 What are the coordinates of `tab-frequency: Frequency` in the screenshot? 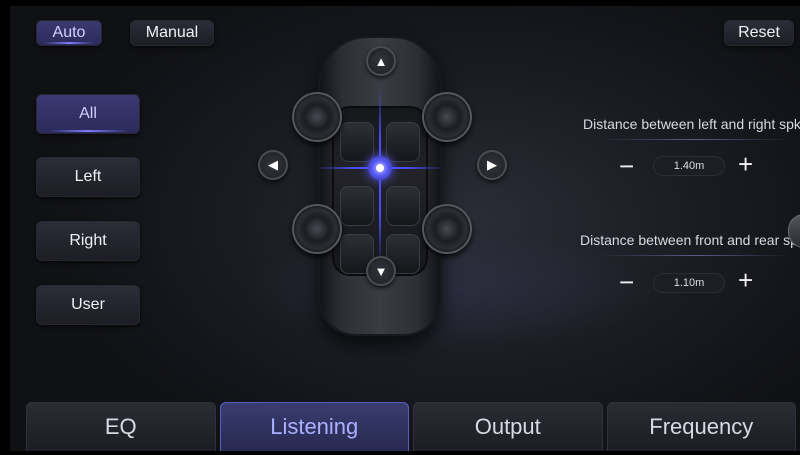 It's located at (701, 427).